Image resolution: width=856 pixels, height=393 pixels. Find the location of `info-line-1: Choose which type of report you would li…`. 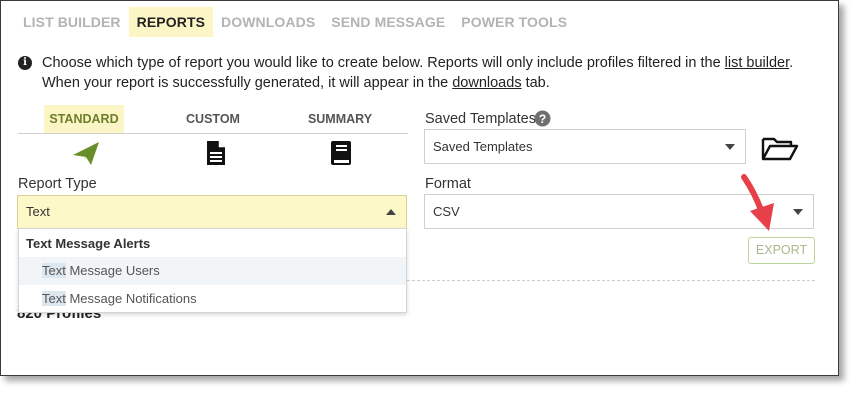

info-line-1: Choose which type of report you would li… is located at coordinates (417, 63).